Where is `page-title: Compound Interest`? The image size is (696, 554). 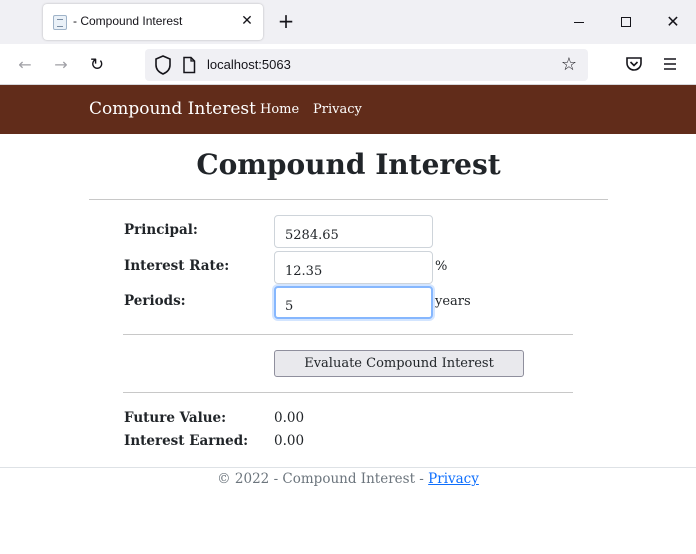
page-title: Compound Interest is located at coordinates (348, 164).